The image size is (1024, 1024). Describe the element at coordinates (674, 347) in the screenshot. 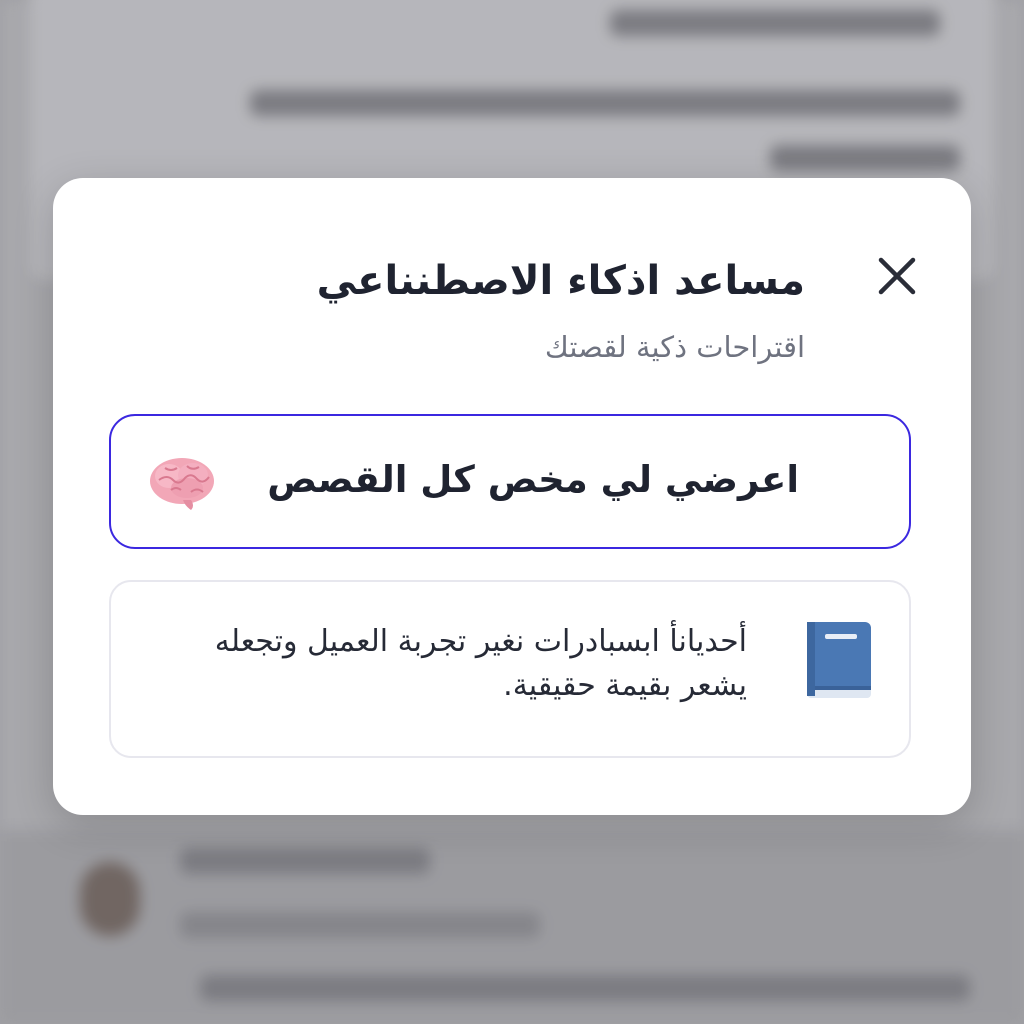

I see `dialog-subtitle: اقتراحات ذكية لقصتك` at that location.